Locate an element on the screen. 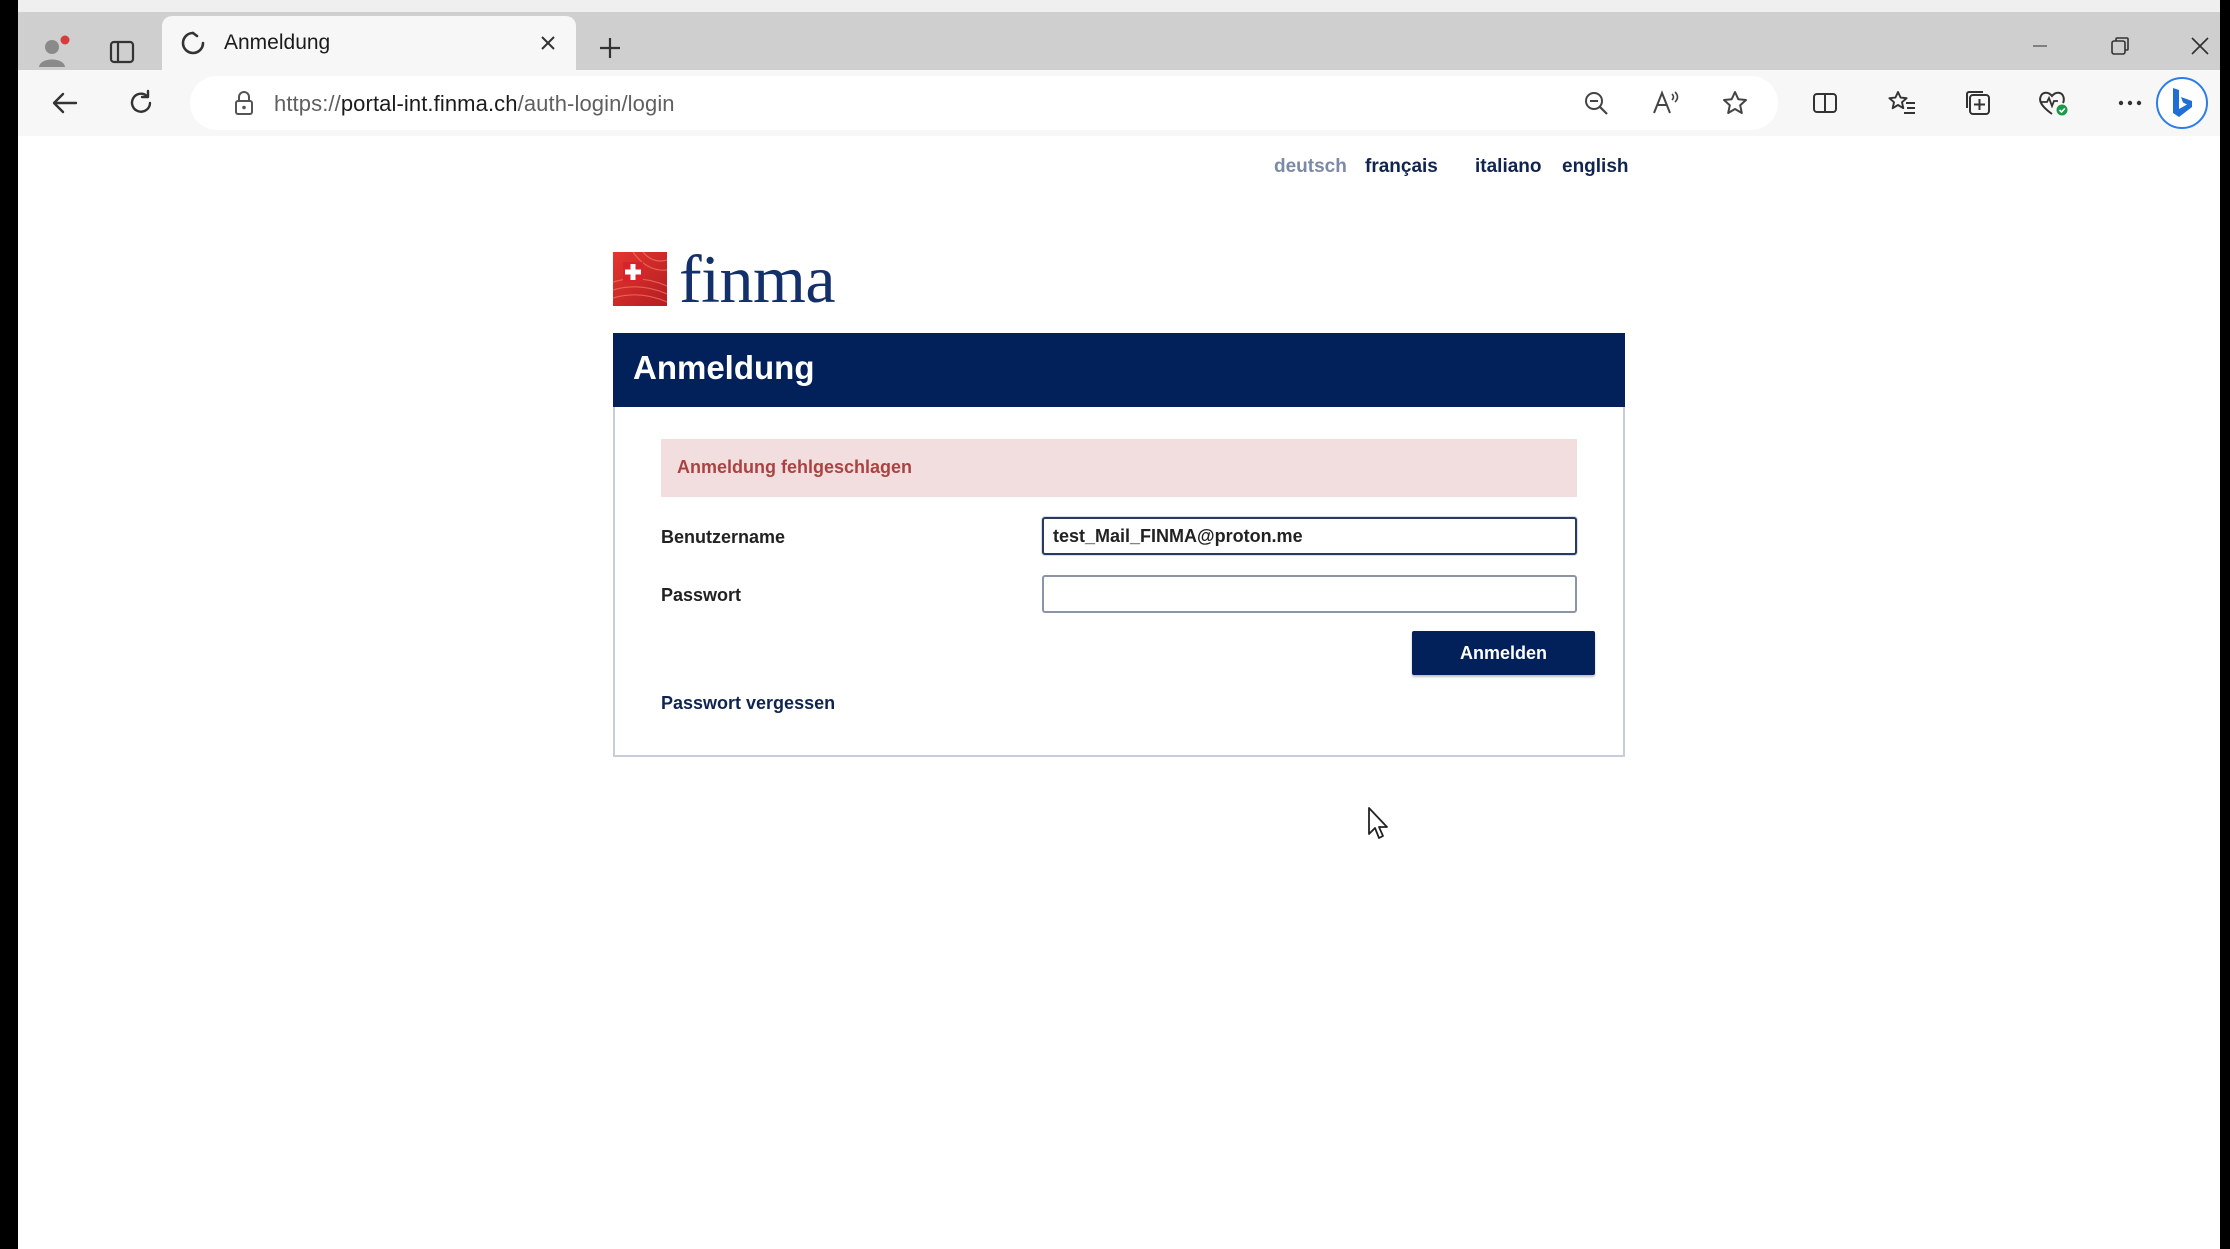  url-path: /auth-login/login is located at coordinates (596, 103).